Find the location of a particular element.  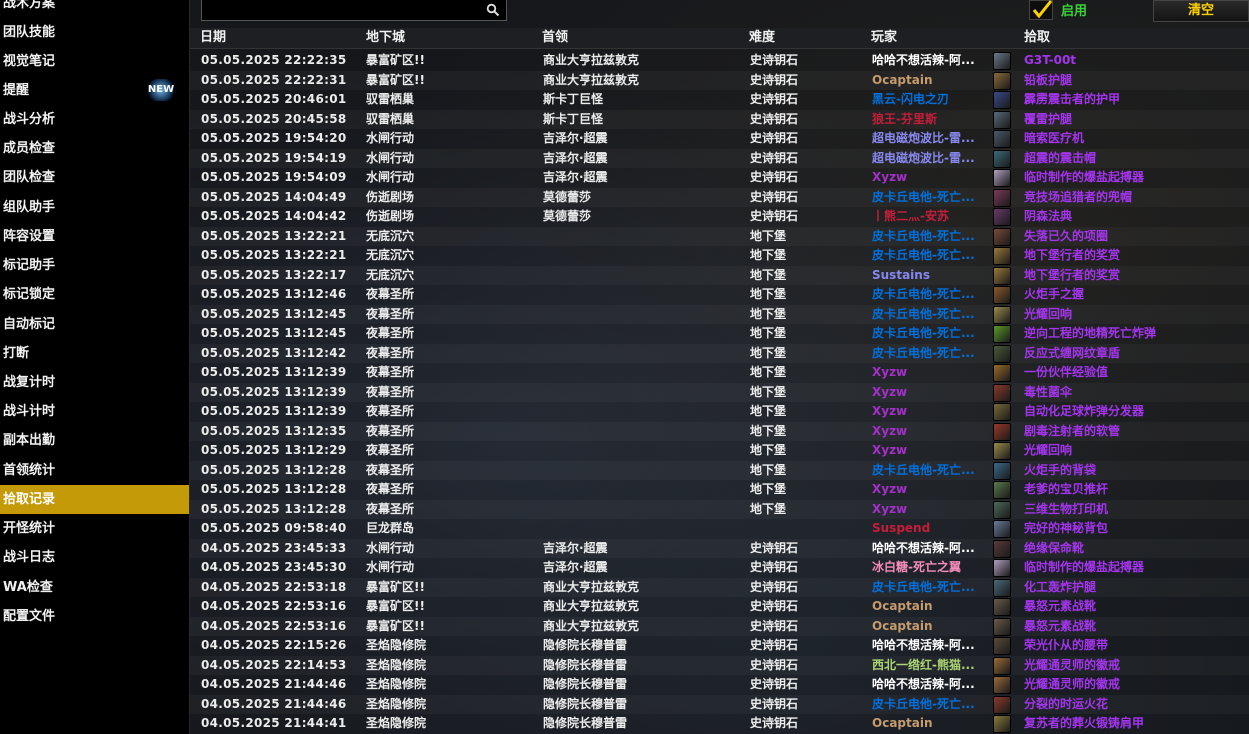

sidebar-item: 战斗计时 is located at coordinates (94, 411).